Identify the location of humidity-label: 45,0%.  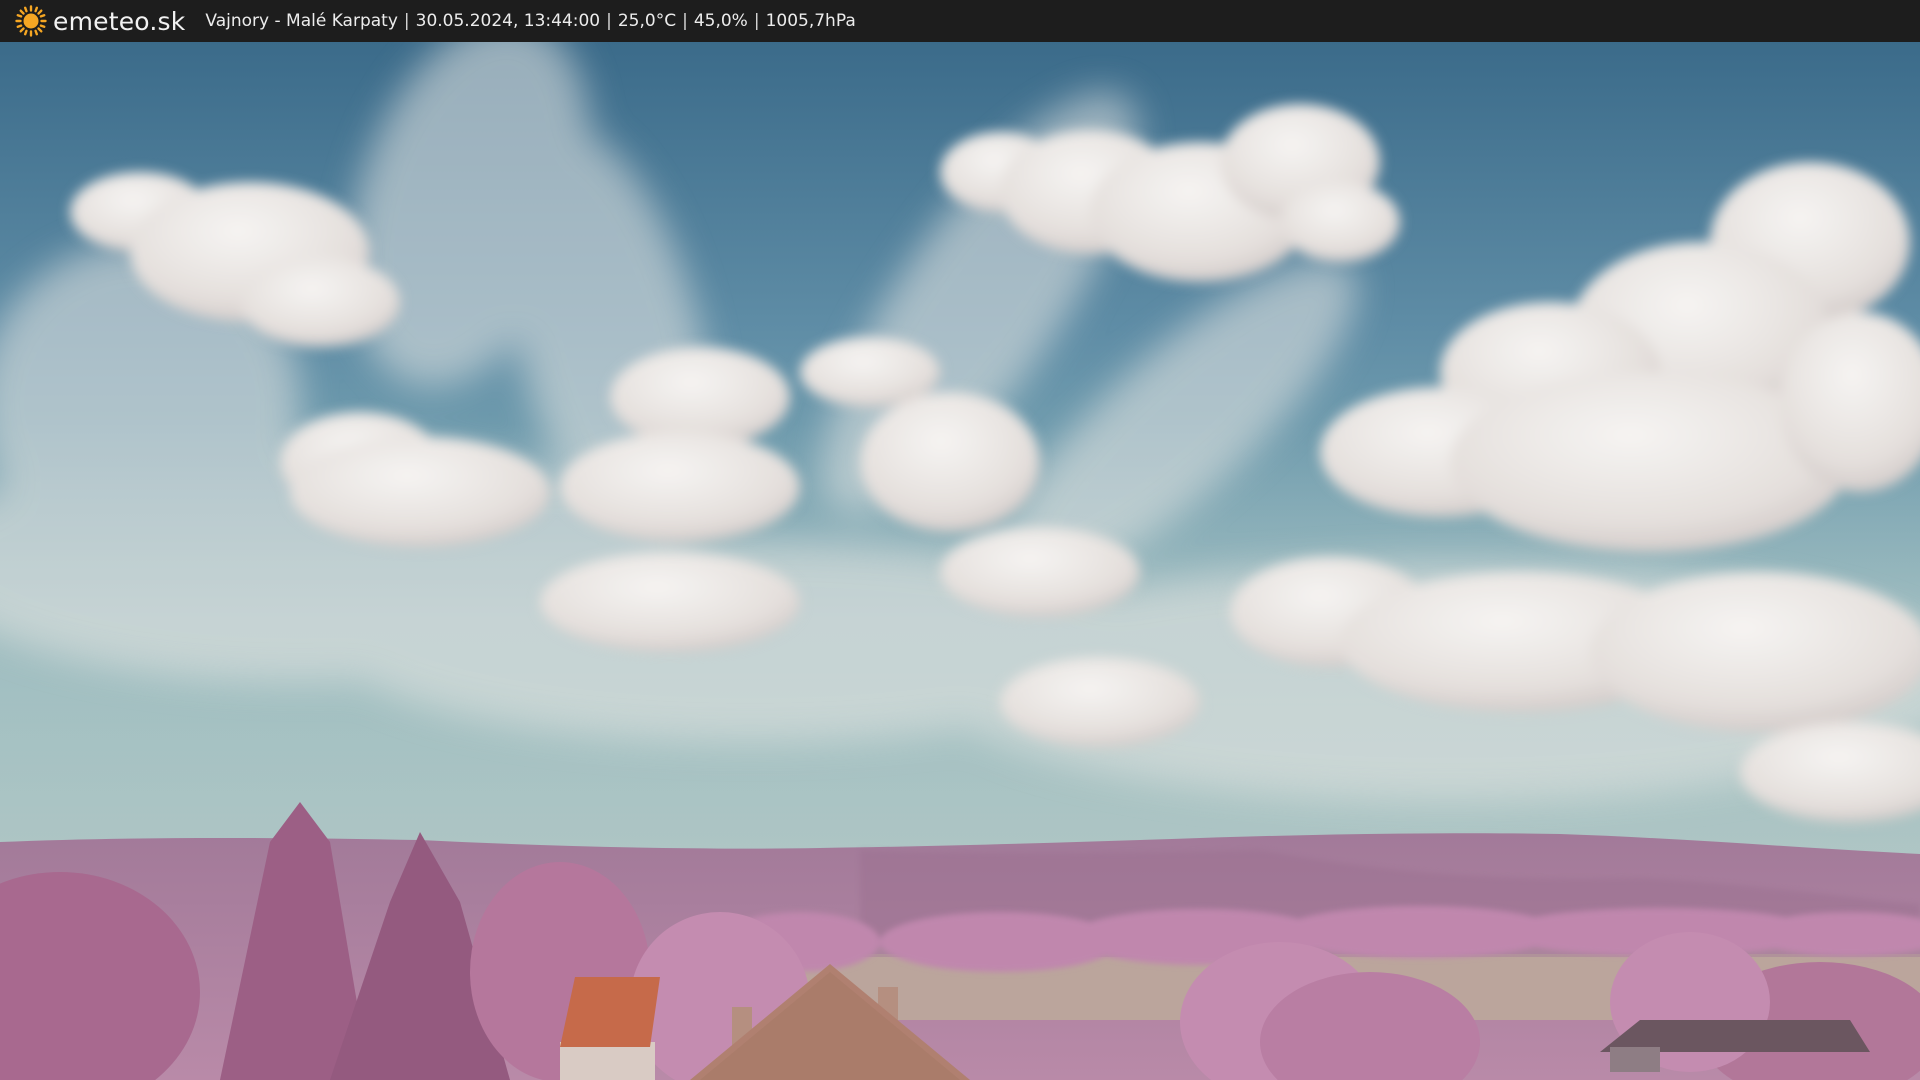
(720, 21).